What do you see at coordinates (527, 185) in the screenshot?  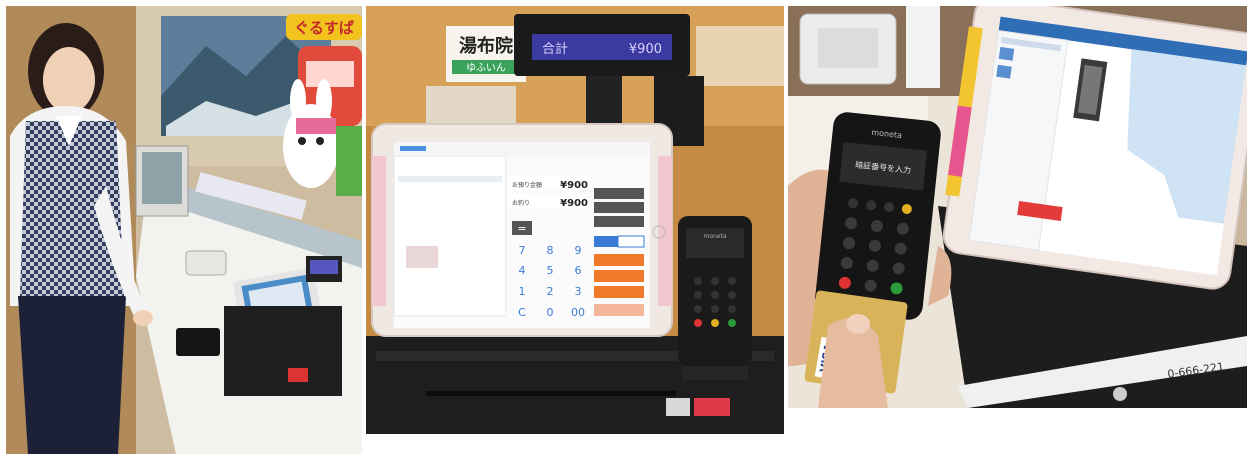 I see `tablet-row-label-received: お預り金額` at bounding box center [527, 185].